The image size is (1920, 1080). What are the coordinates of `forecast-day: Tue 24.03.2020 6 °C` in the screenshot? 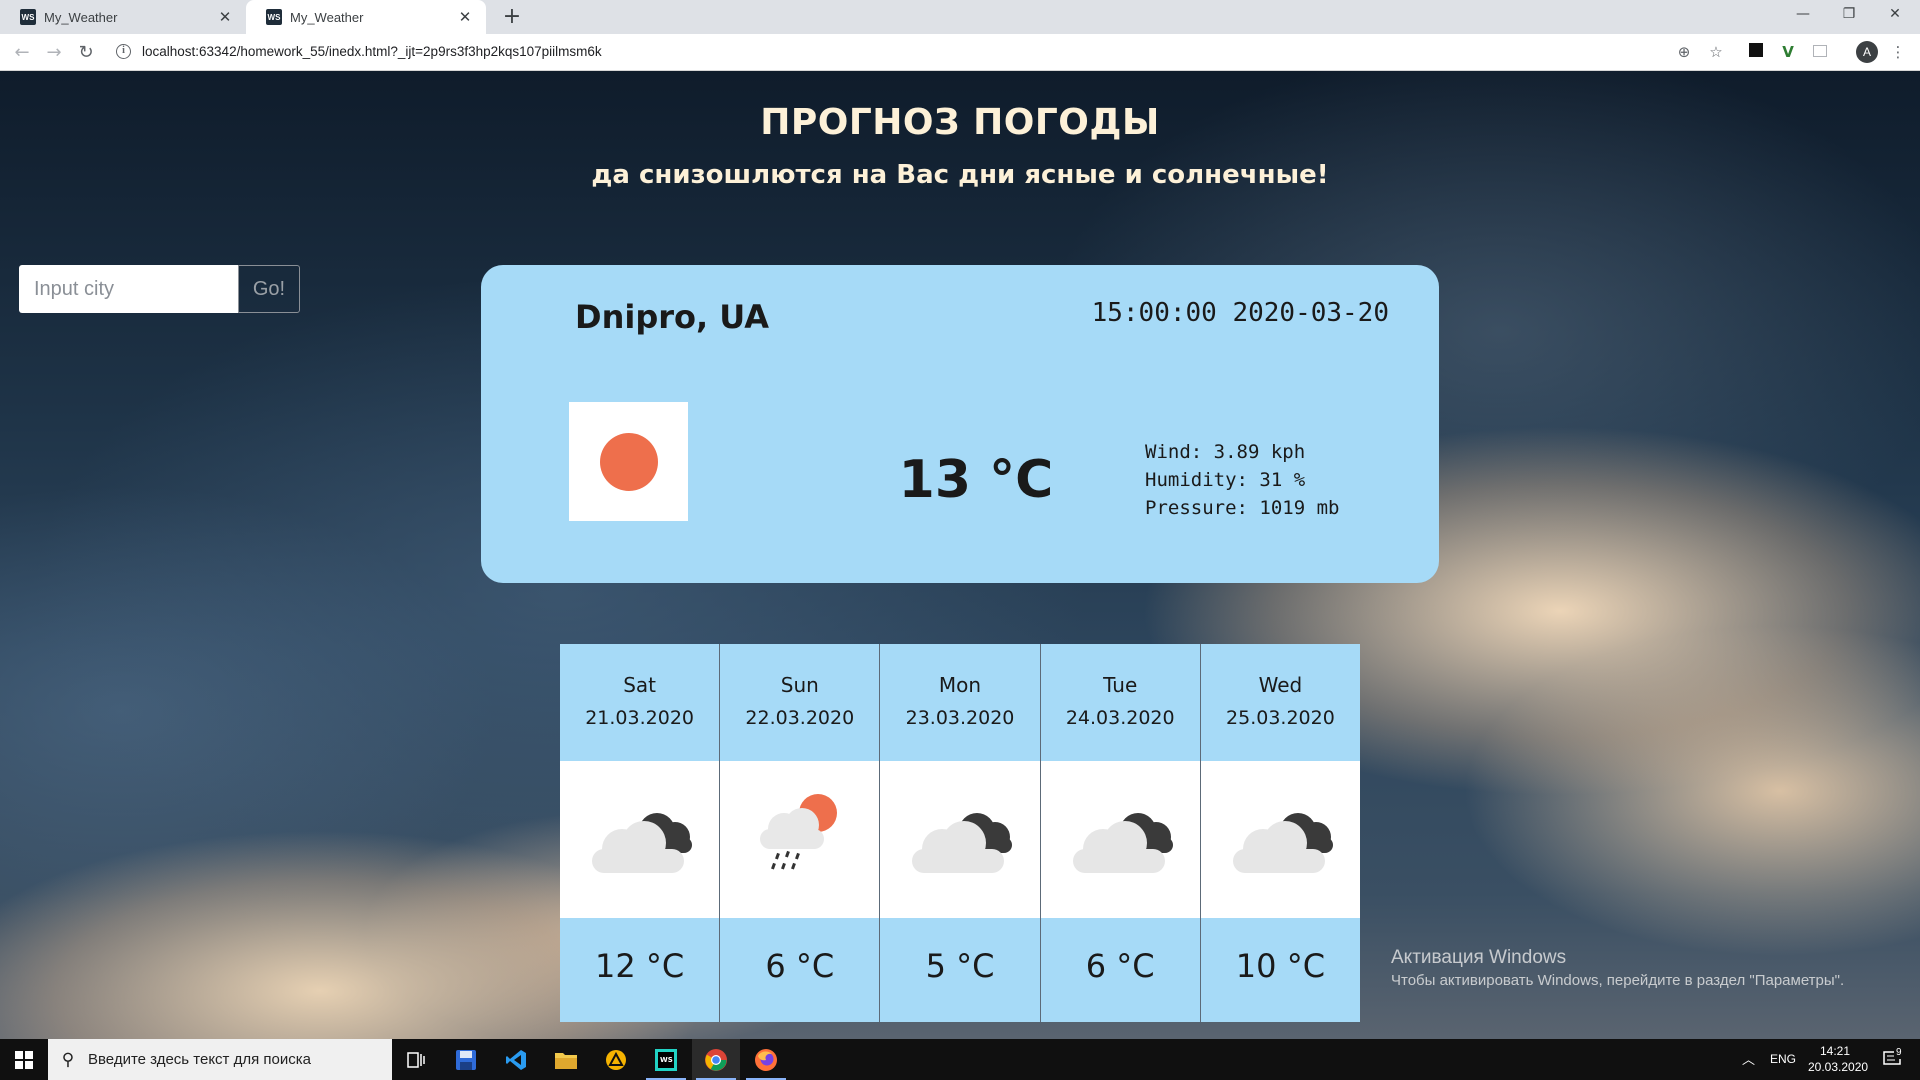 It's located at (1120, 833).